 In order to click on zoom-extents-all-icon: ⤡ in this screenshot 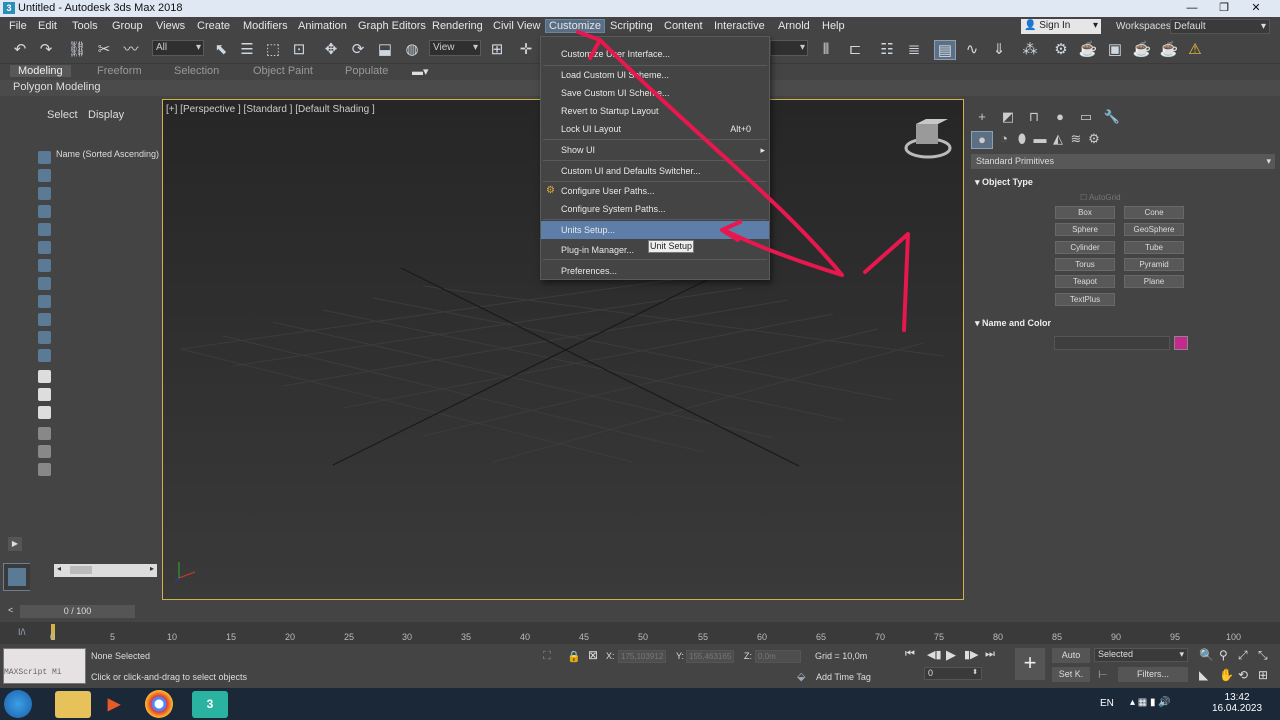, I will do `click(1263, 655)`.